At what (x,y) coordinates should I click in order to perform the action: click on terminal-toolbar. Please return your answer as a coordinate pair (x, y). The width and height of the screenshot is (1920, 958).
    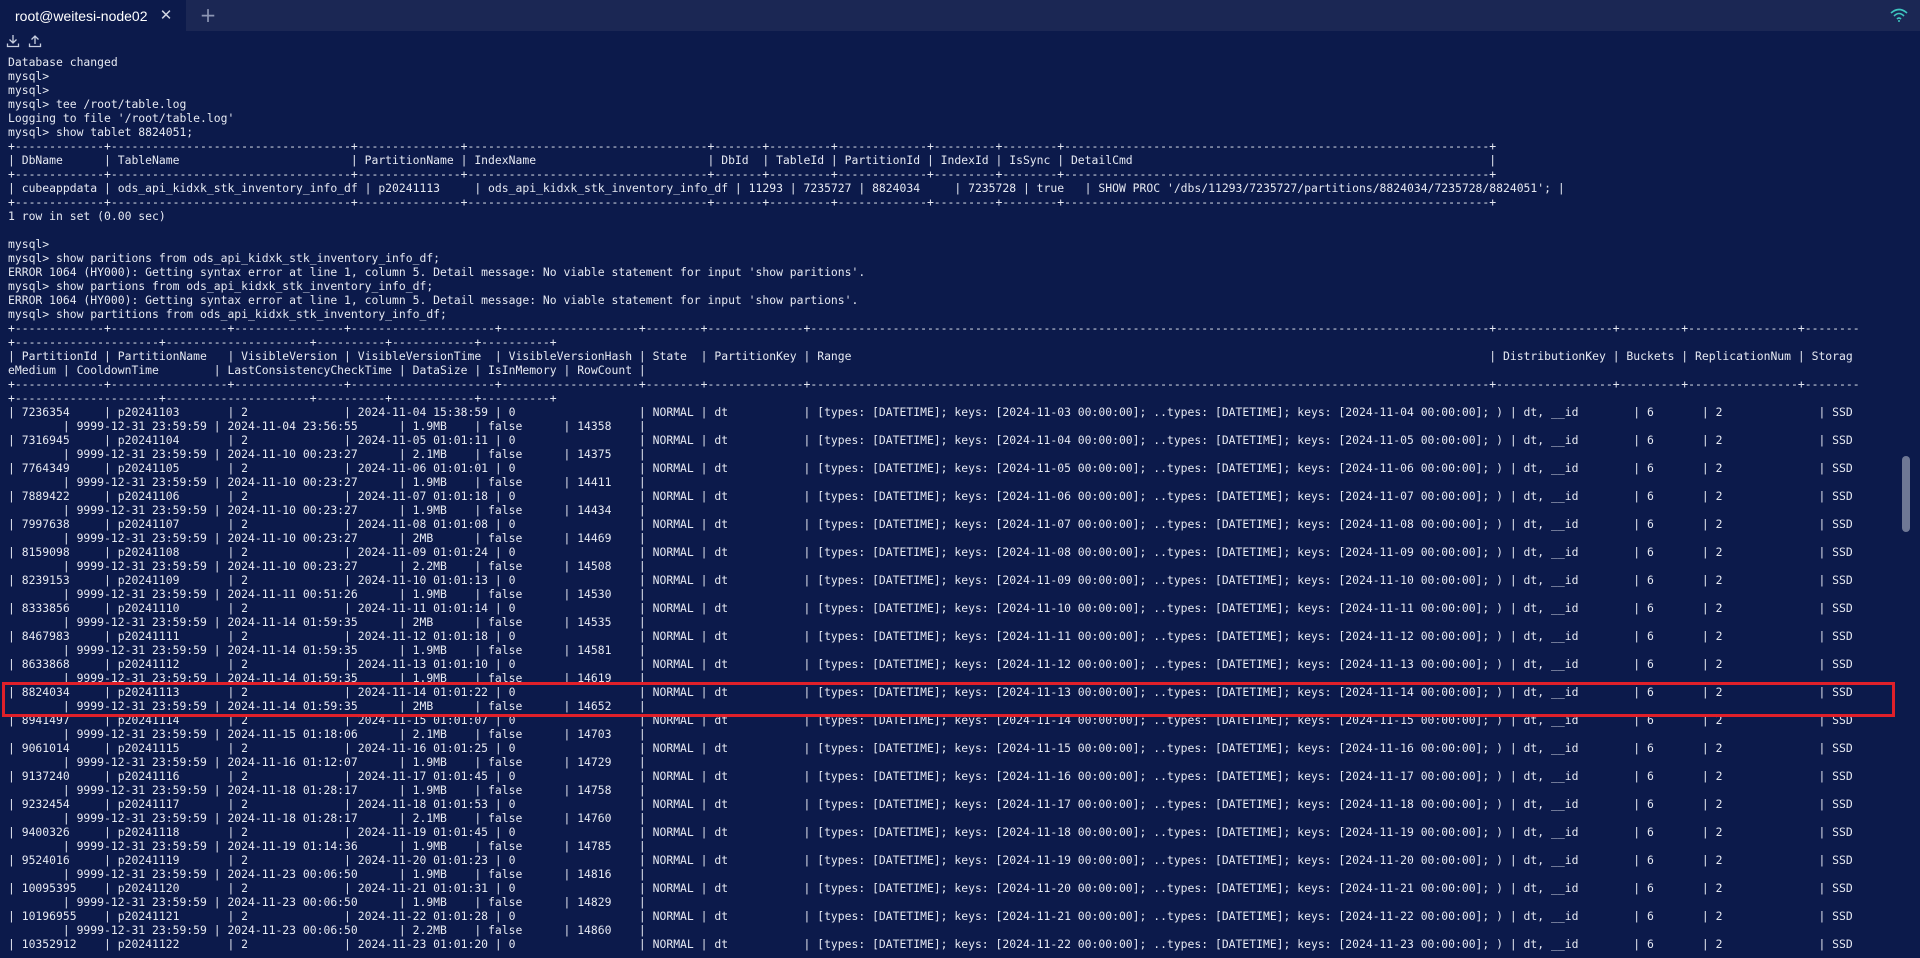
    Looking at the image, I should click on (24, 42).